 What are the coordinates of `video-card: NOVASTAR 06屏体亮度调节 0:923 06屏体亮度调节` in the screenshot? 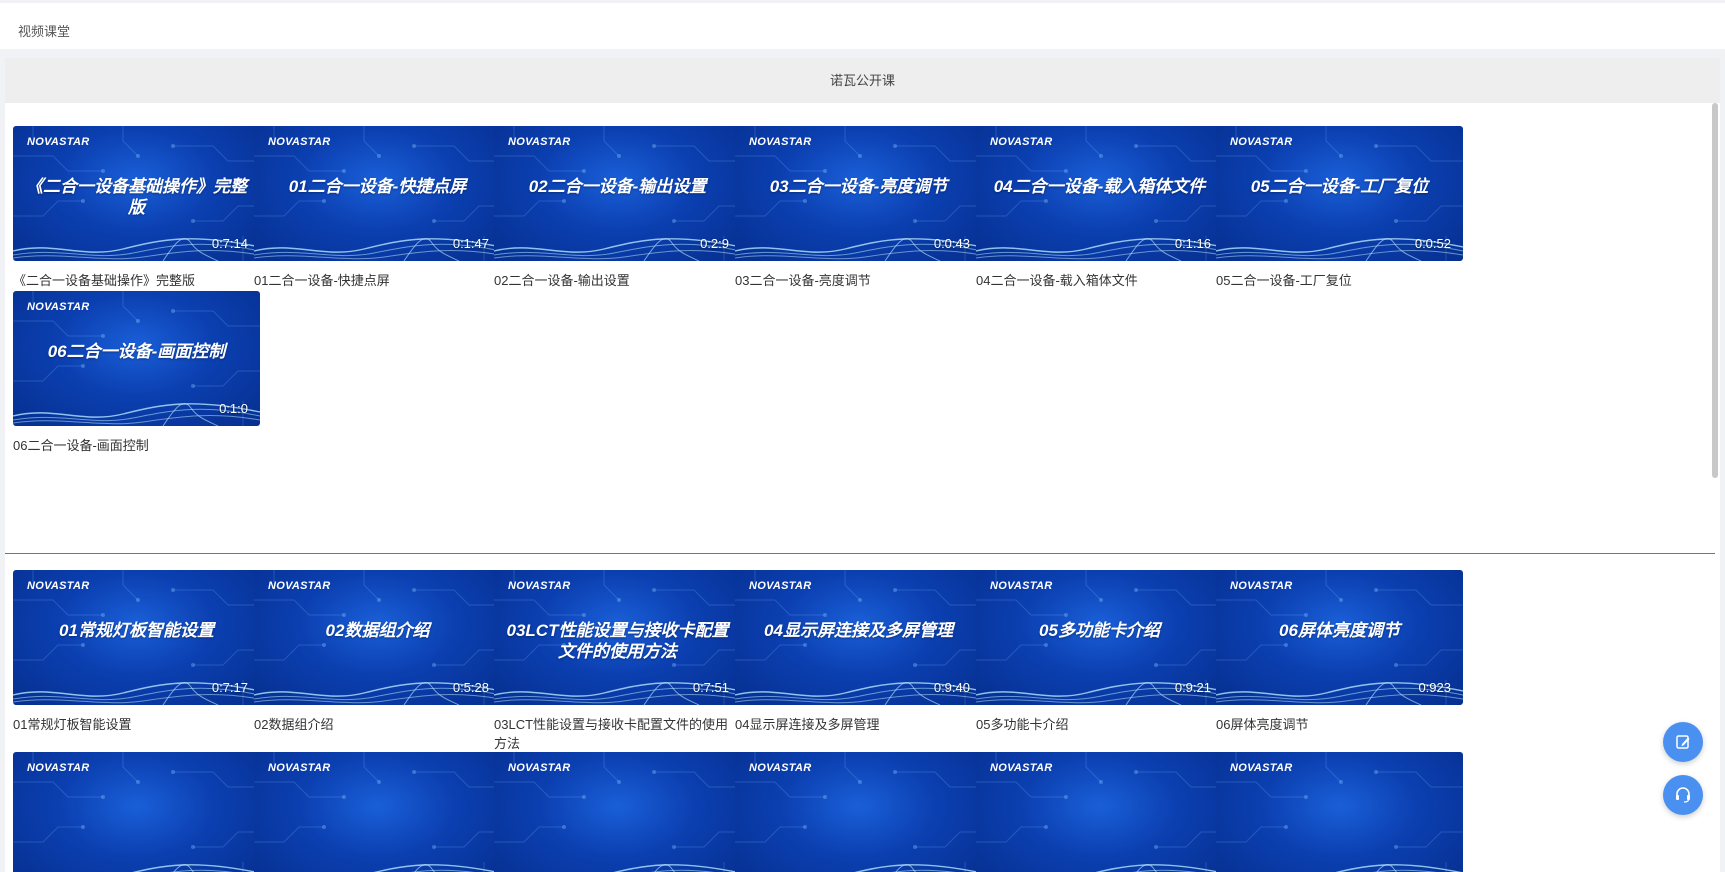 It's located at (1339, 652).